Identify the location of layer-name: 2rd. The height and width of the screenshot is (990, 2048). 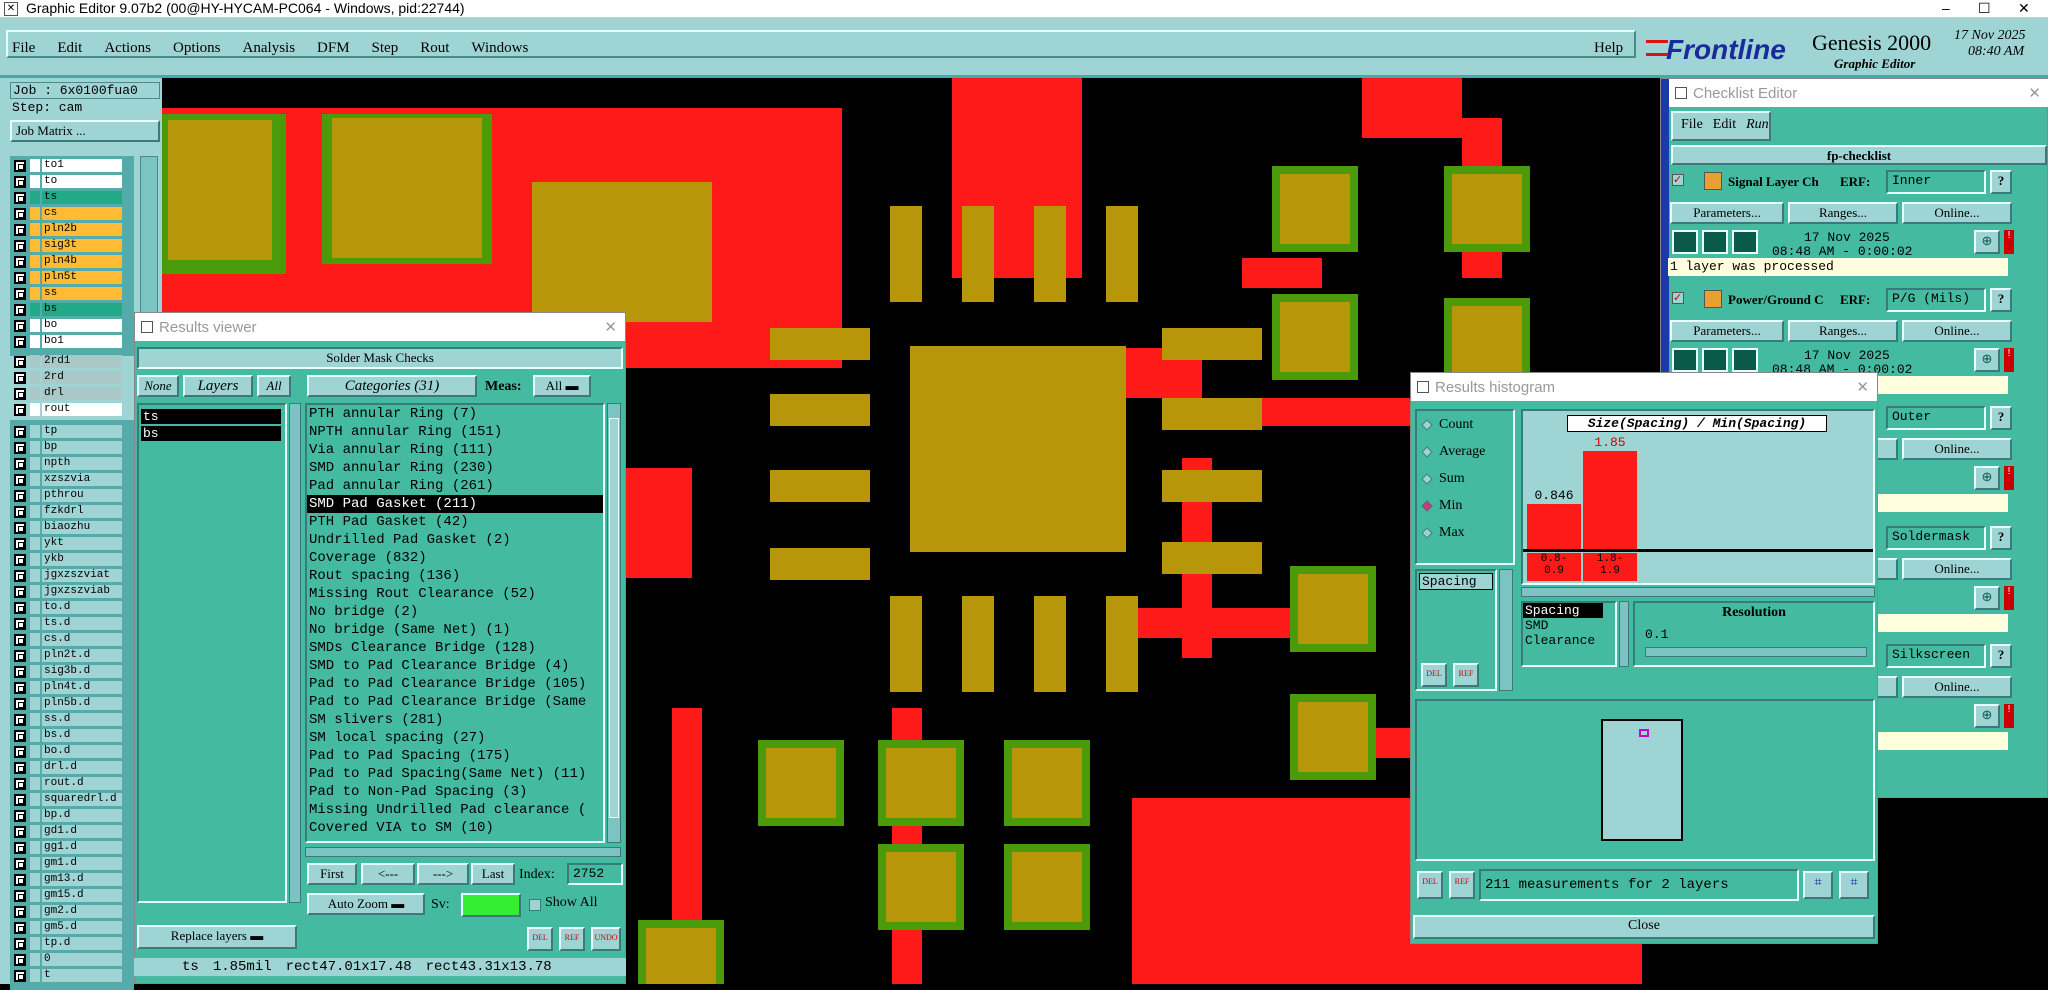
(82, 377).